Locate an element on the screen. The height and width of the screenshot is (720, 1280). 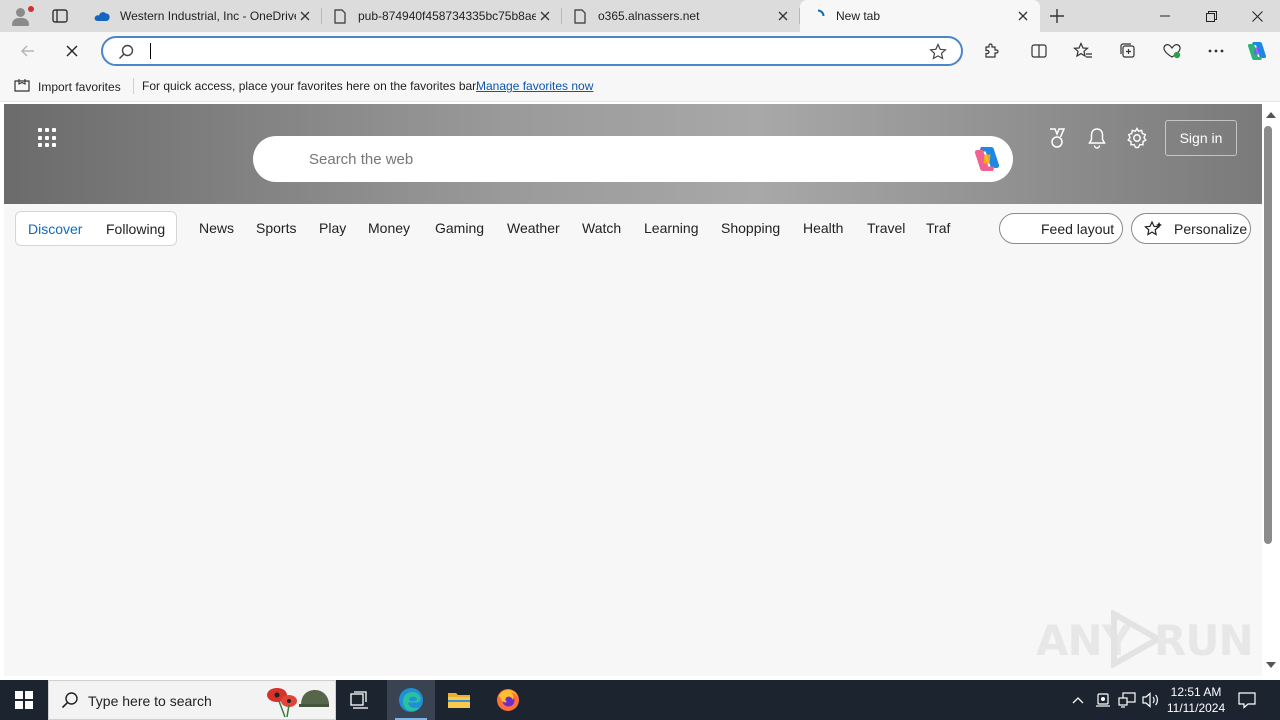
back-icon is located at coordinates (28, 51).